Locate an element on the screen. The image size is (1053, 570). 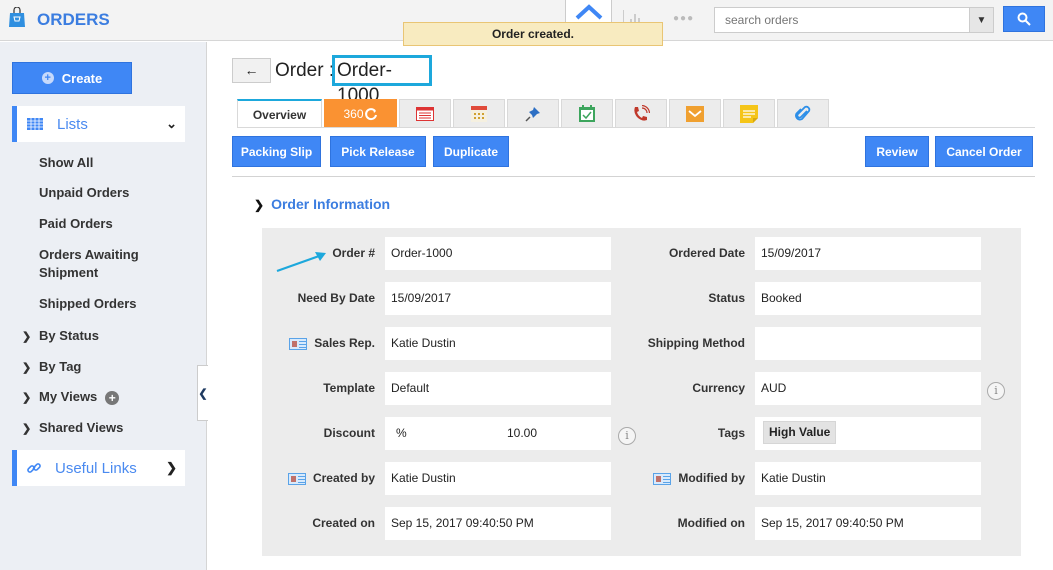
created-by-label: Created by is located at coordinates (315, 478).